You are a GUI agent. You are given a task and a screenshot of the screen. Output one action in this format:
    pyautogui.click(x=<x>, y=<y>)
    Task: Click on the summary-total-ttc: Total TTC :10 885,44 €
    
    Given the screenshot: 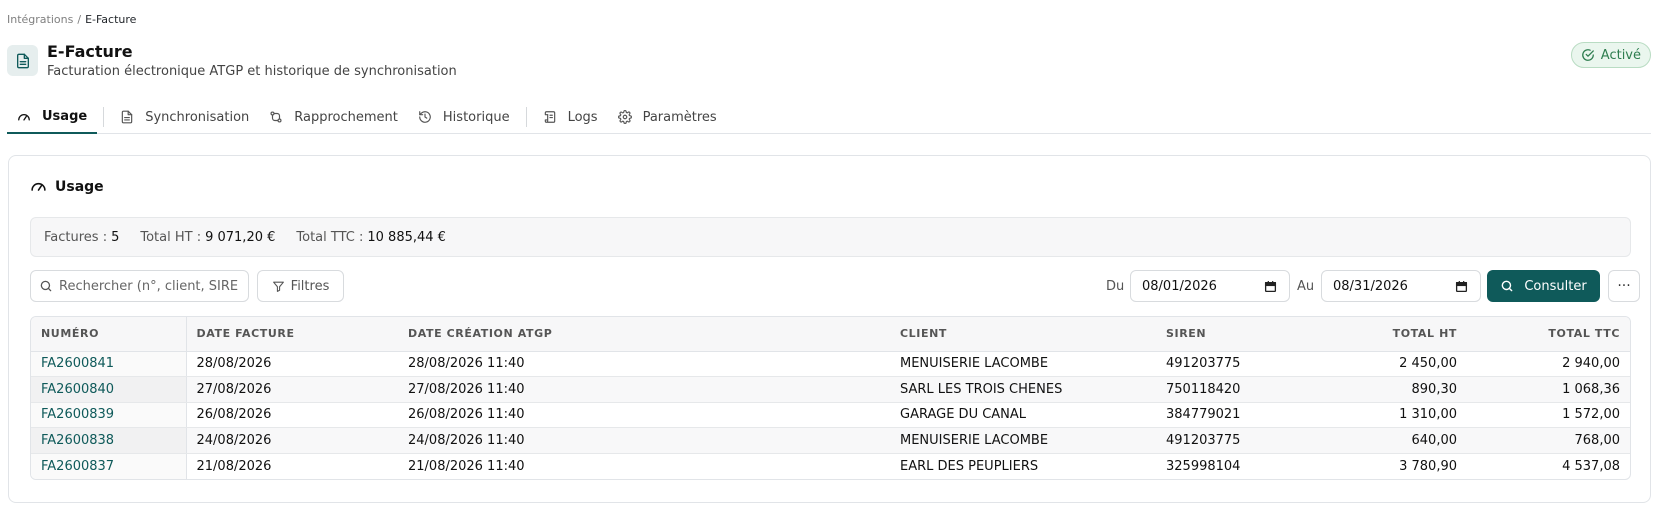 What is the action you would take?
    pyautogui.click(x=371, y=237)
    